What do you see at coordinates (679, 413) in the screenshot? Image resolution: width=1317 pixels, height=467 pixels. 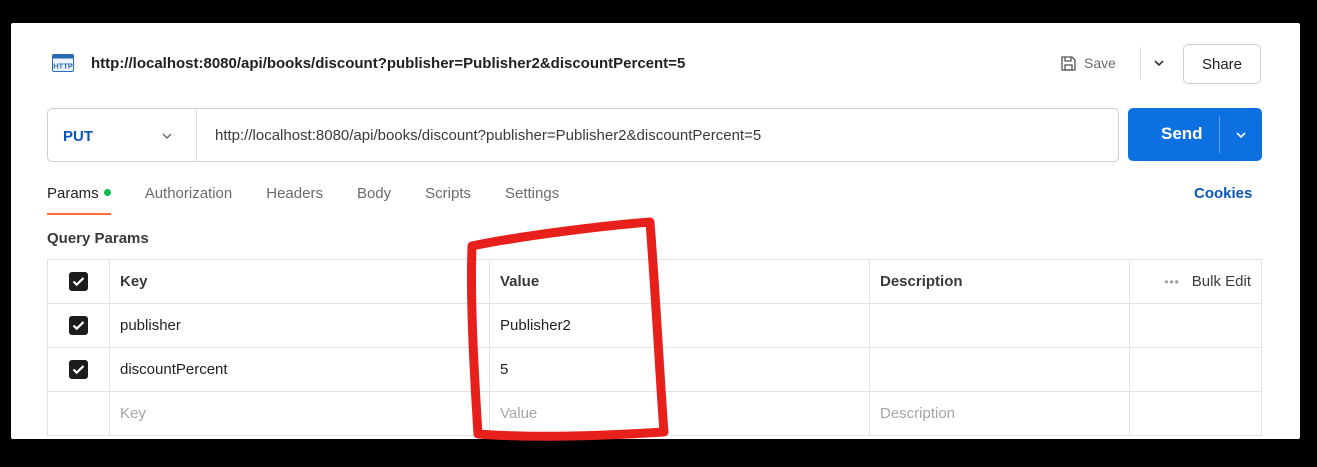 I see `new-value-input: Value` at bounding box center [679, 413].